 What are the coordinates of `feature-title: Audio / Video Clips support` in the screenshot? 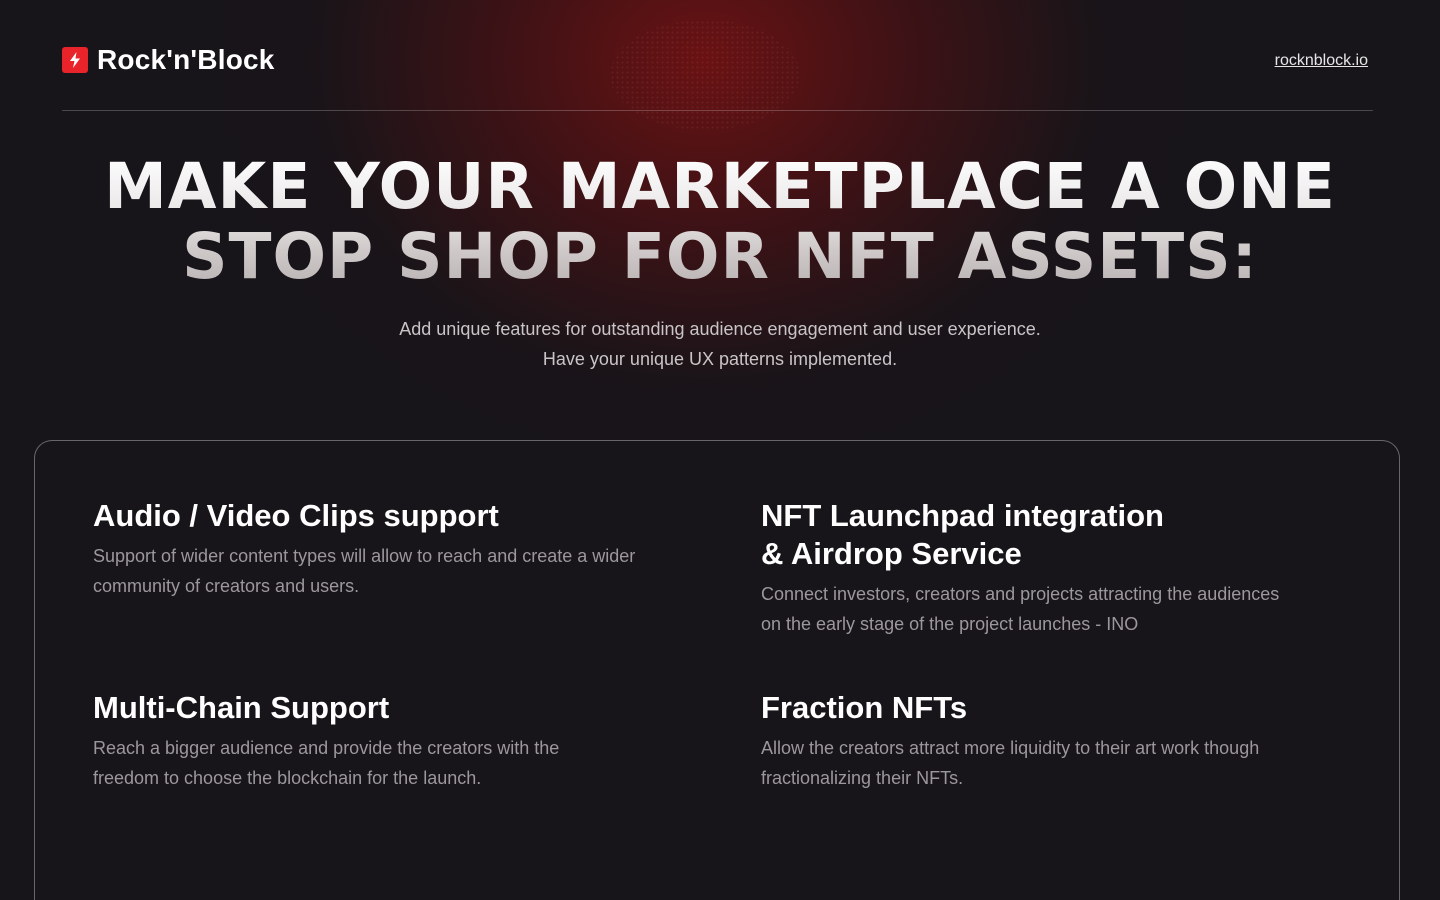 It's located at (296, 515).